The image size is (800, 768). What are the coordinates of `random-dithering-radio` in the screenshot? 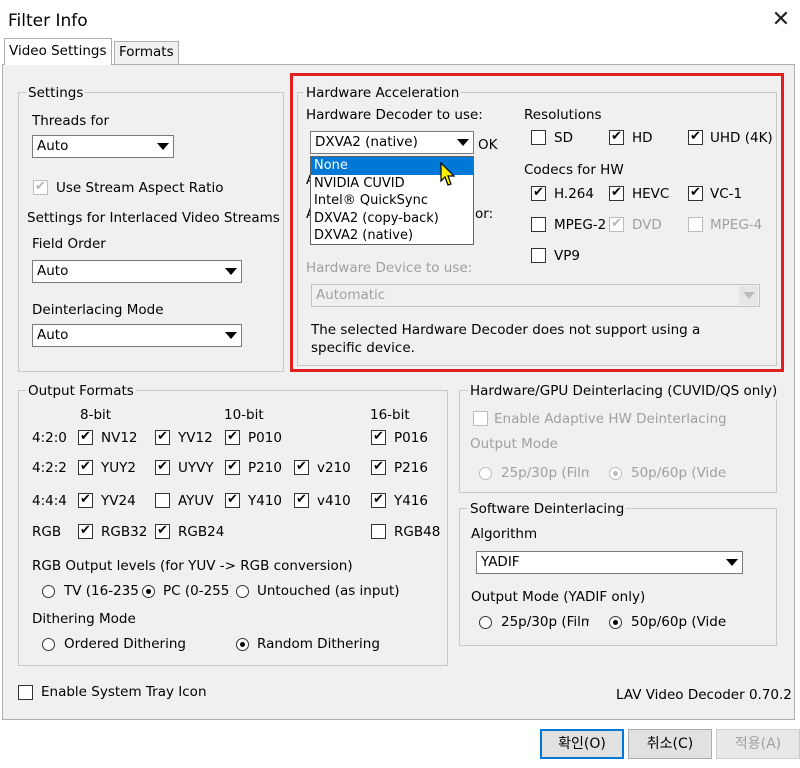 It's located at (242, 644).